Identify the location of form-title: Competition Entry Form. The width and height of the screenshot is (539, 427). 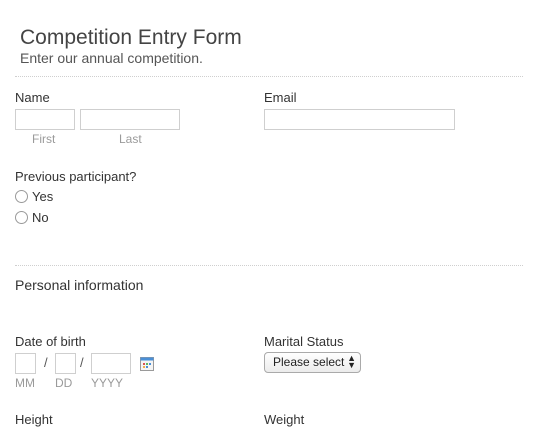
(131, 37).